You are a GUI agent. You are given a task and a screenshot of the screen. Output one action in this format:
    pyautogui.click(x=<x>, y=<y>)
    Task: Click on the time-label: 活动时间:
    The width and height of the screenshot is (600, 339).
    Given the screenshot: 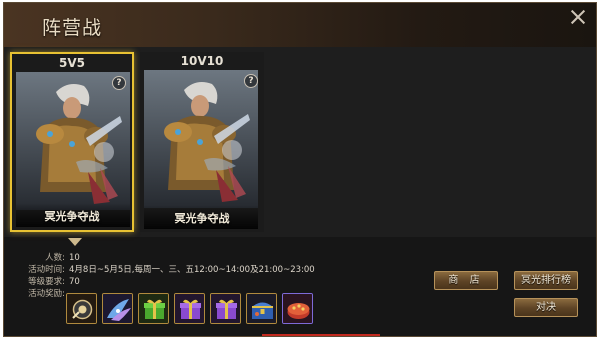 What is the action you would take?
    pyautogui.click(x=46, y=270)
    